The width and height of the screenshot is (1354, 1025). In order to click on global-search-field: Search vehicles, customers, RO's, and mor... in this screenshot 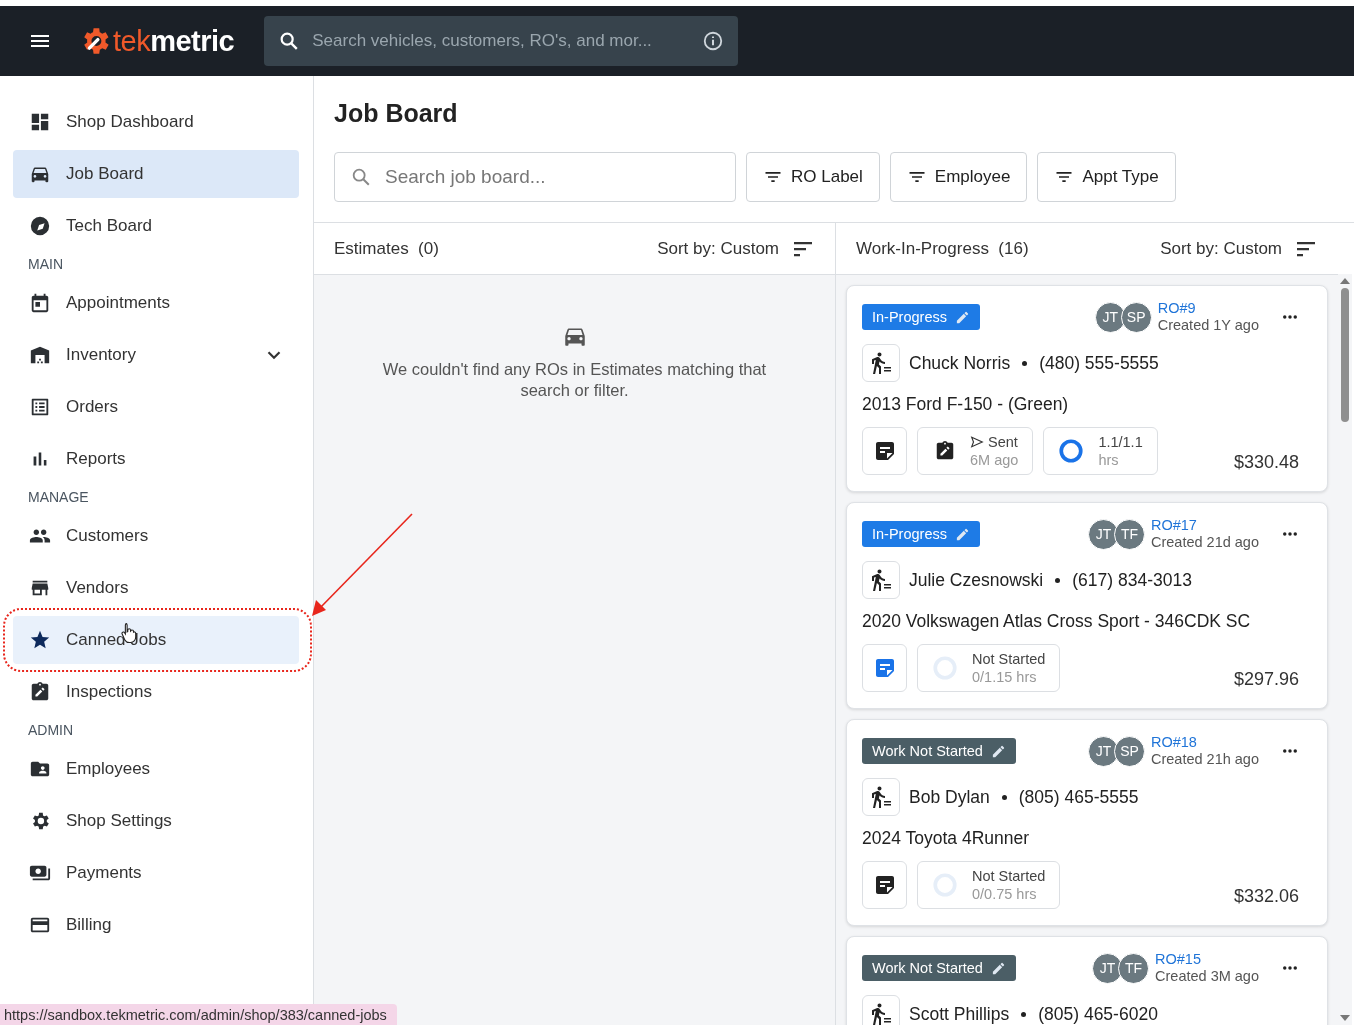, I will do `click(501, 41)`.